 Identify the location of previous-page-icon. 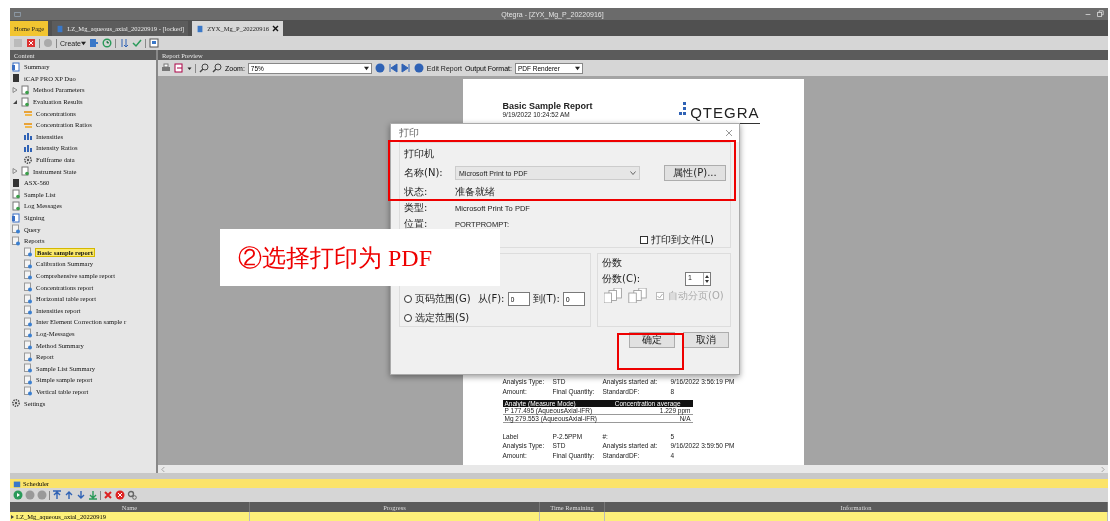
(392, 68).